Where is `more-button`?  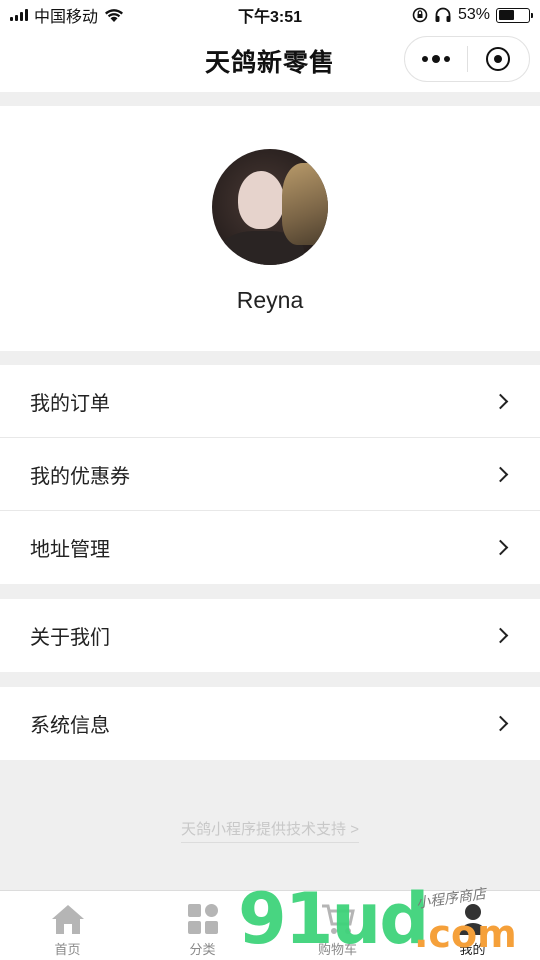 more-button is located at coordinates (436, 59).